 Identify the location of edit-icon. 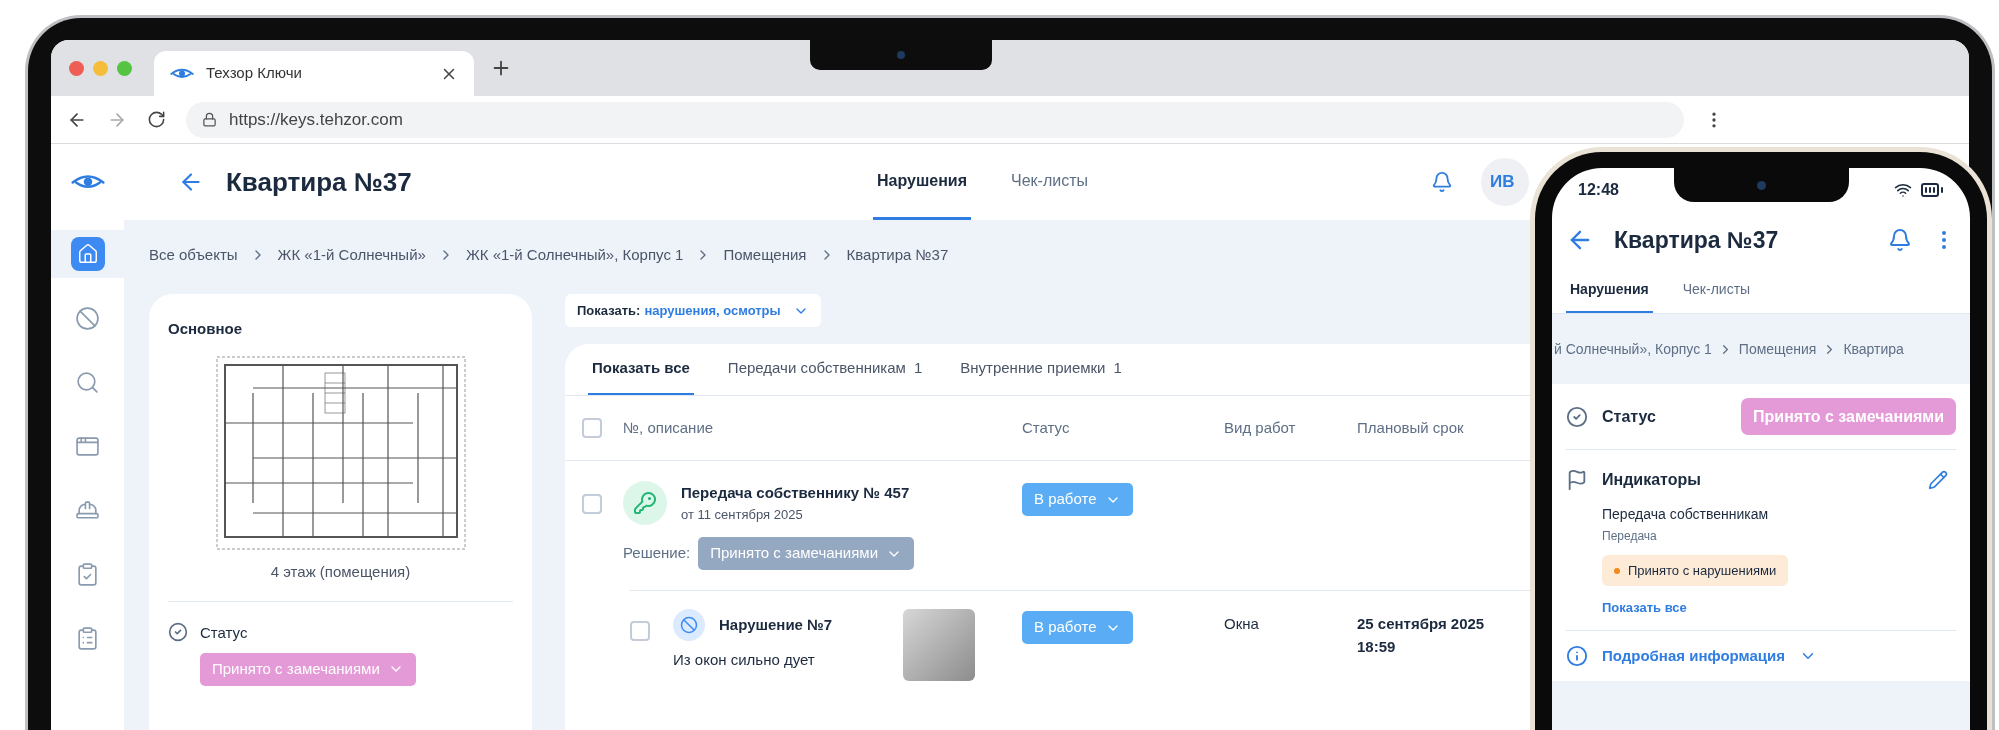
(1938, 480).